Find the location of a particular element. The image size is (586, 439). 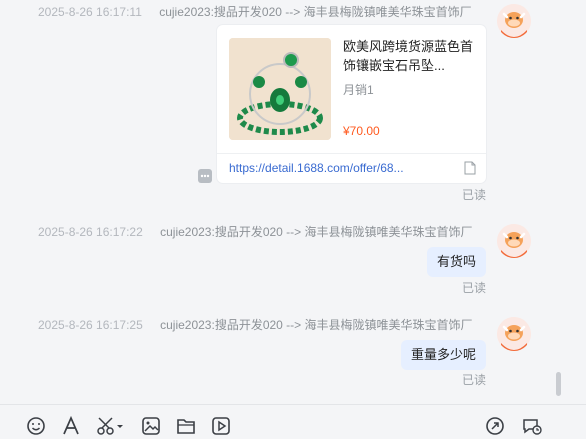

message-bubble: 有货吗 is located at coordinates (456, 262).